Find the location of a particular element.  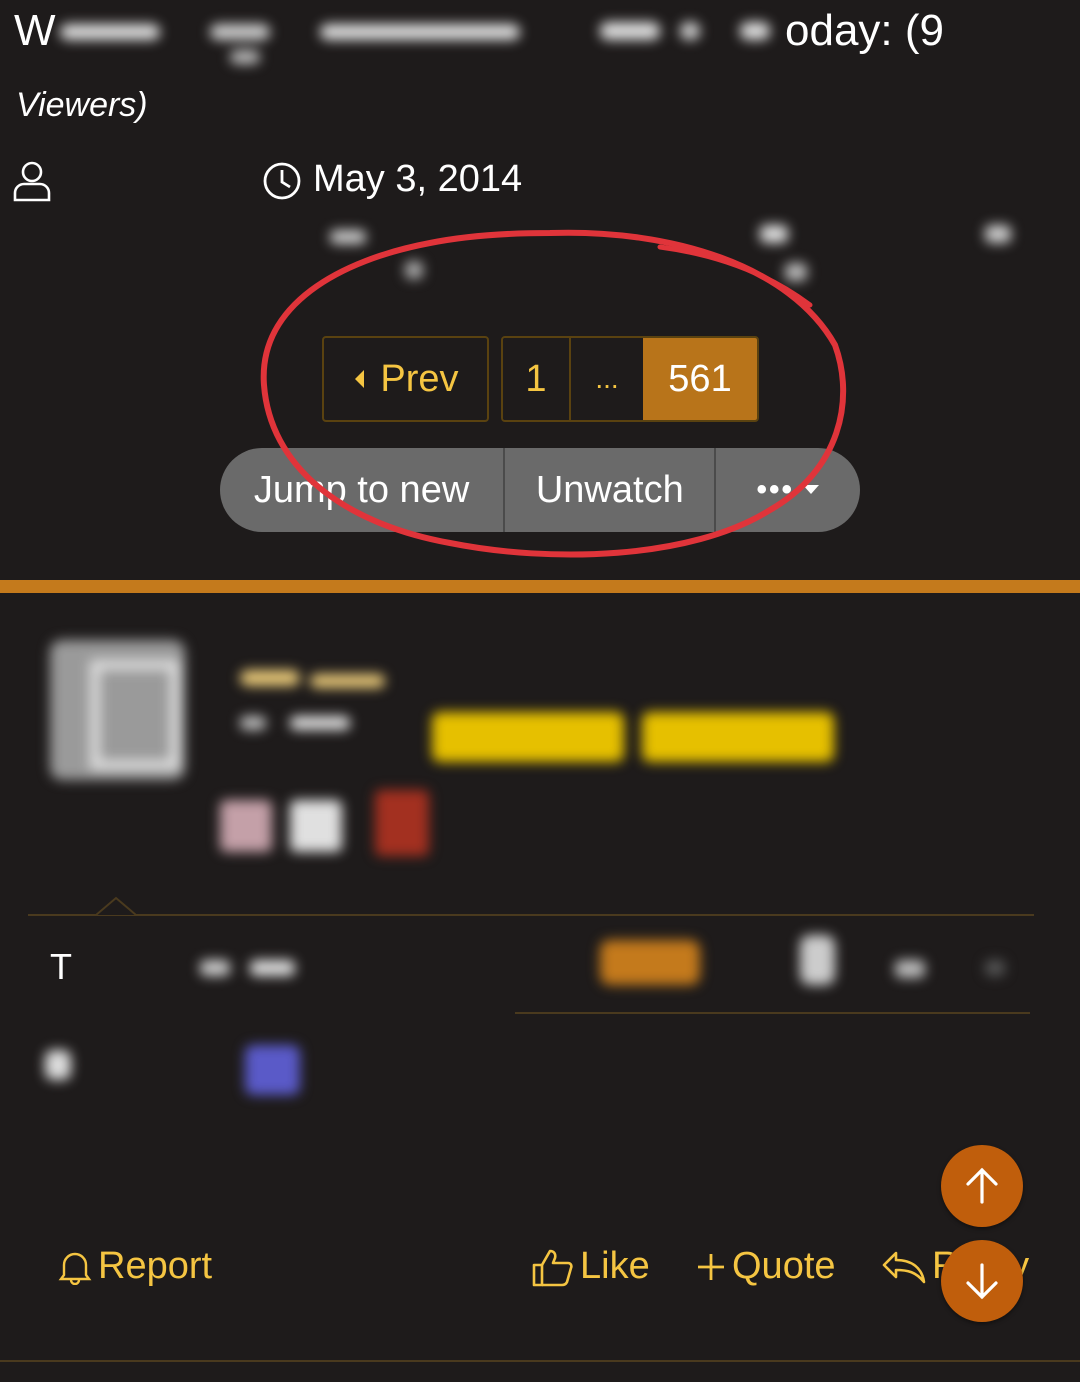

bell-icon is located at coordinates (75, 1267).